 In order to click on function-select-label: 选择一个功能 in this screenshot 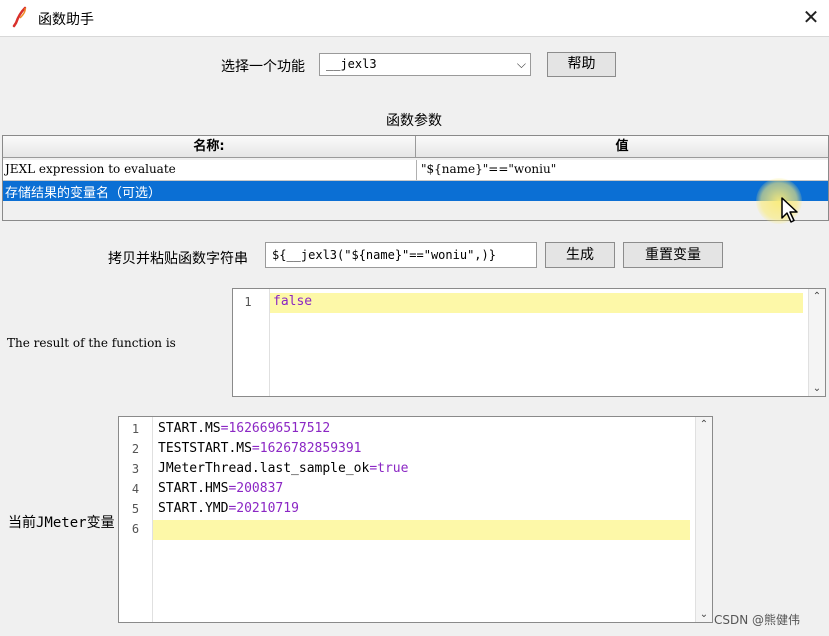, I will do `click(263, 67)`.